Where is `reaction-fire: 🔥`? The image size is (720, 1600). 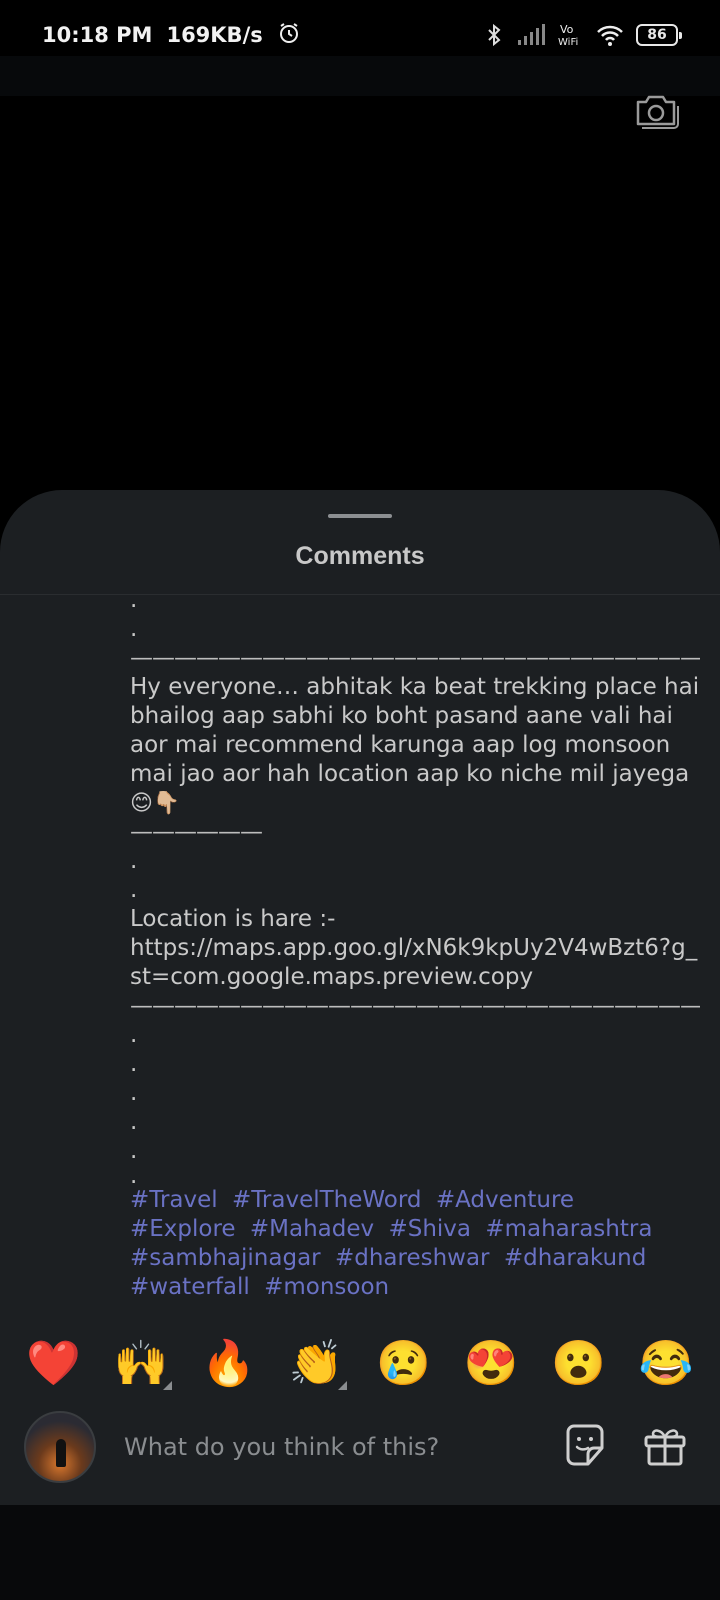
reaction-fire: 🔥 is located at coordinates (229, 1364).